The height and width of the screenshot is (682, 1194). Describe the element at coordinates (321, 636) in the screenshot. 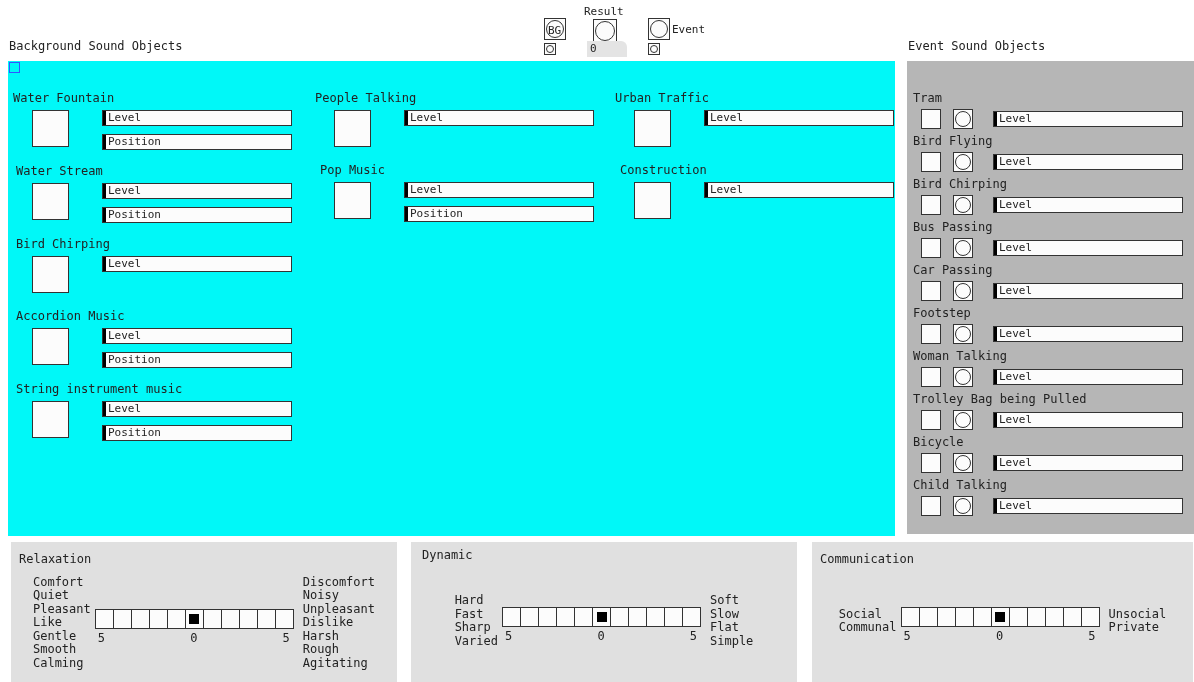

I see `scale-word: Harsh` at that location.